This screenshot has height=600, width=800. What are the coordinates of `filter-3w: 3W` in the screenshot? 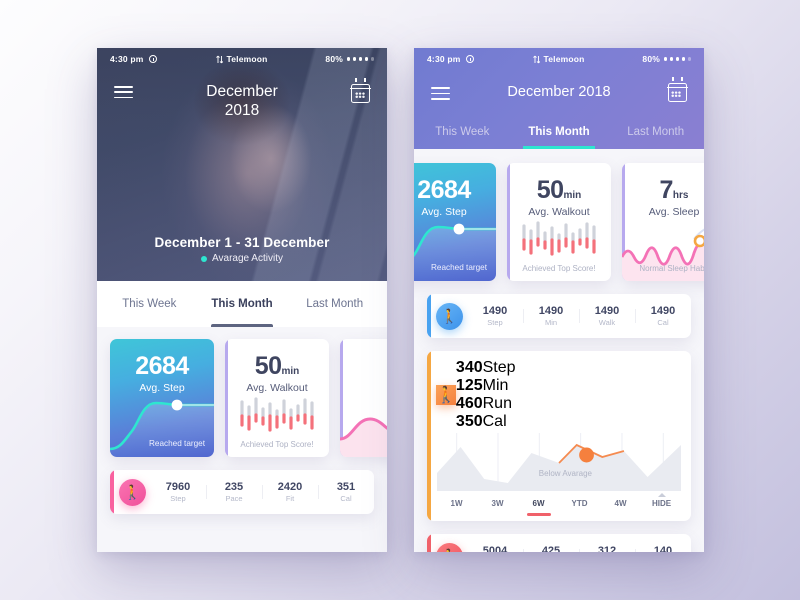 It's located at (497, 503).